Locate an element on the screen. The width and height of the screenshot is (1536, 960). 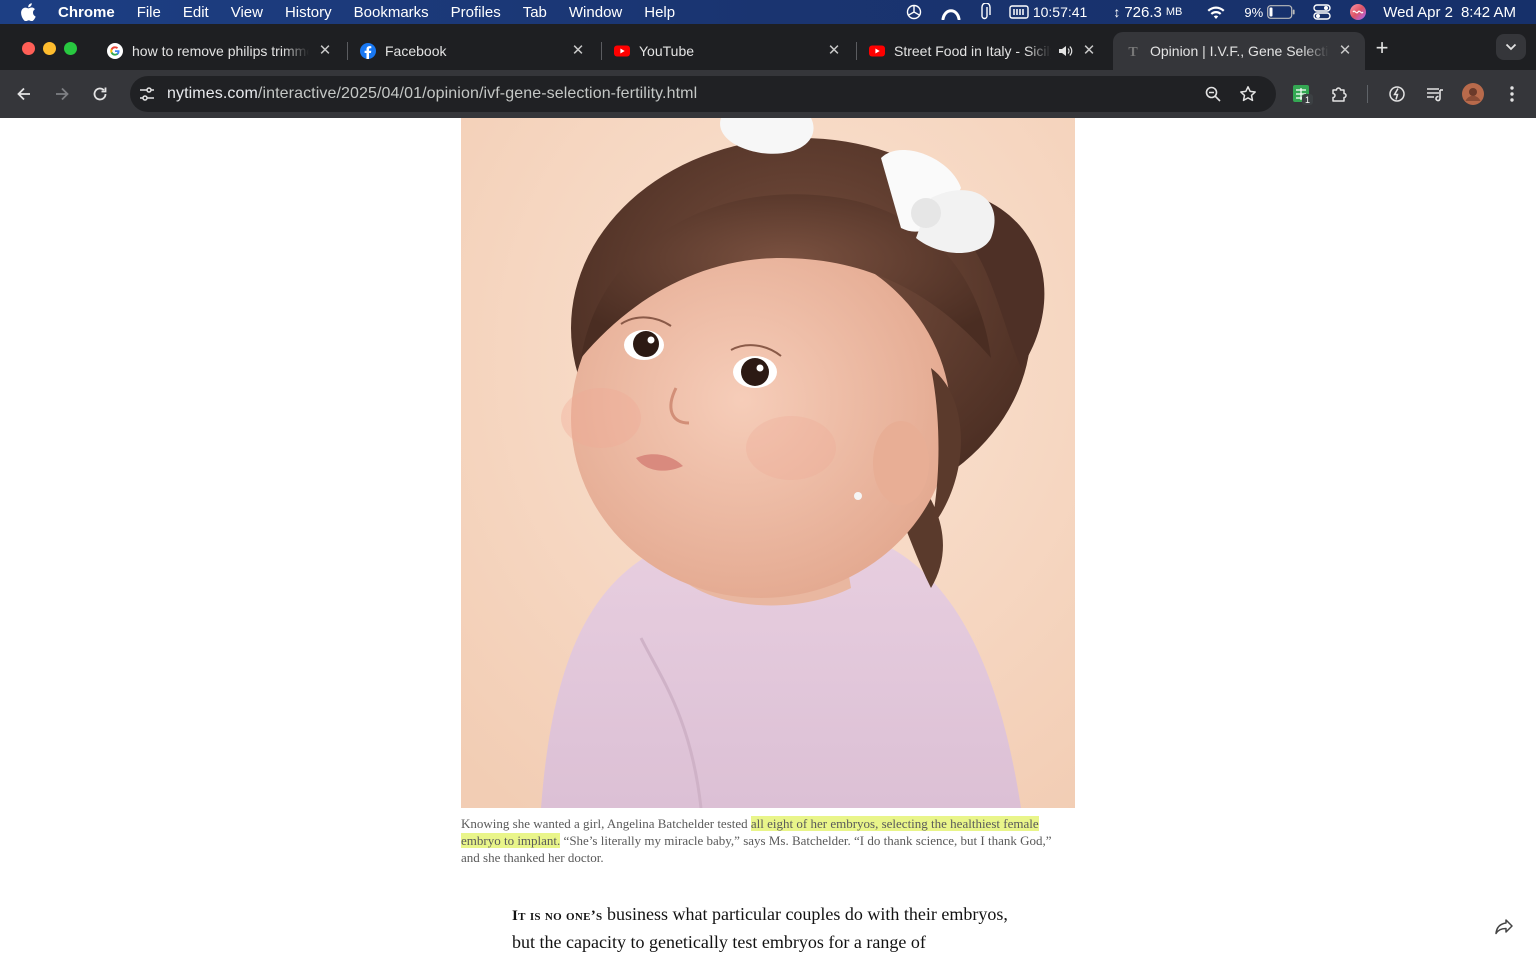
share-button is located at coordinates (1505, 928).